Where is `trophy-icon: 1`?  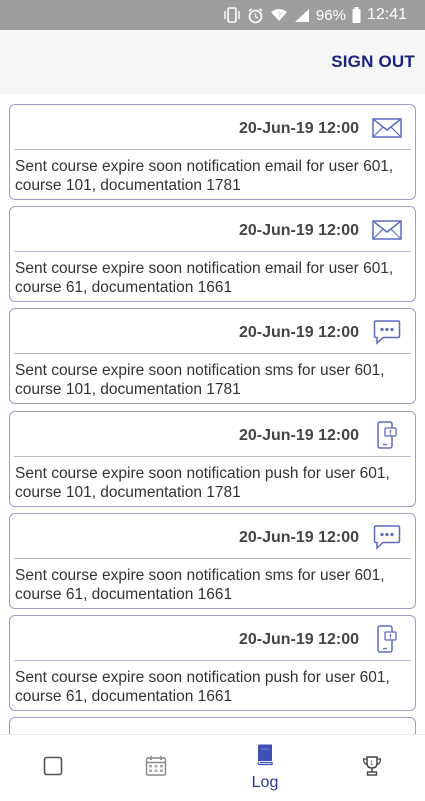
trophy-icon: 1 is located at coordinates (372, 768).